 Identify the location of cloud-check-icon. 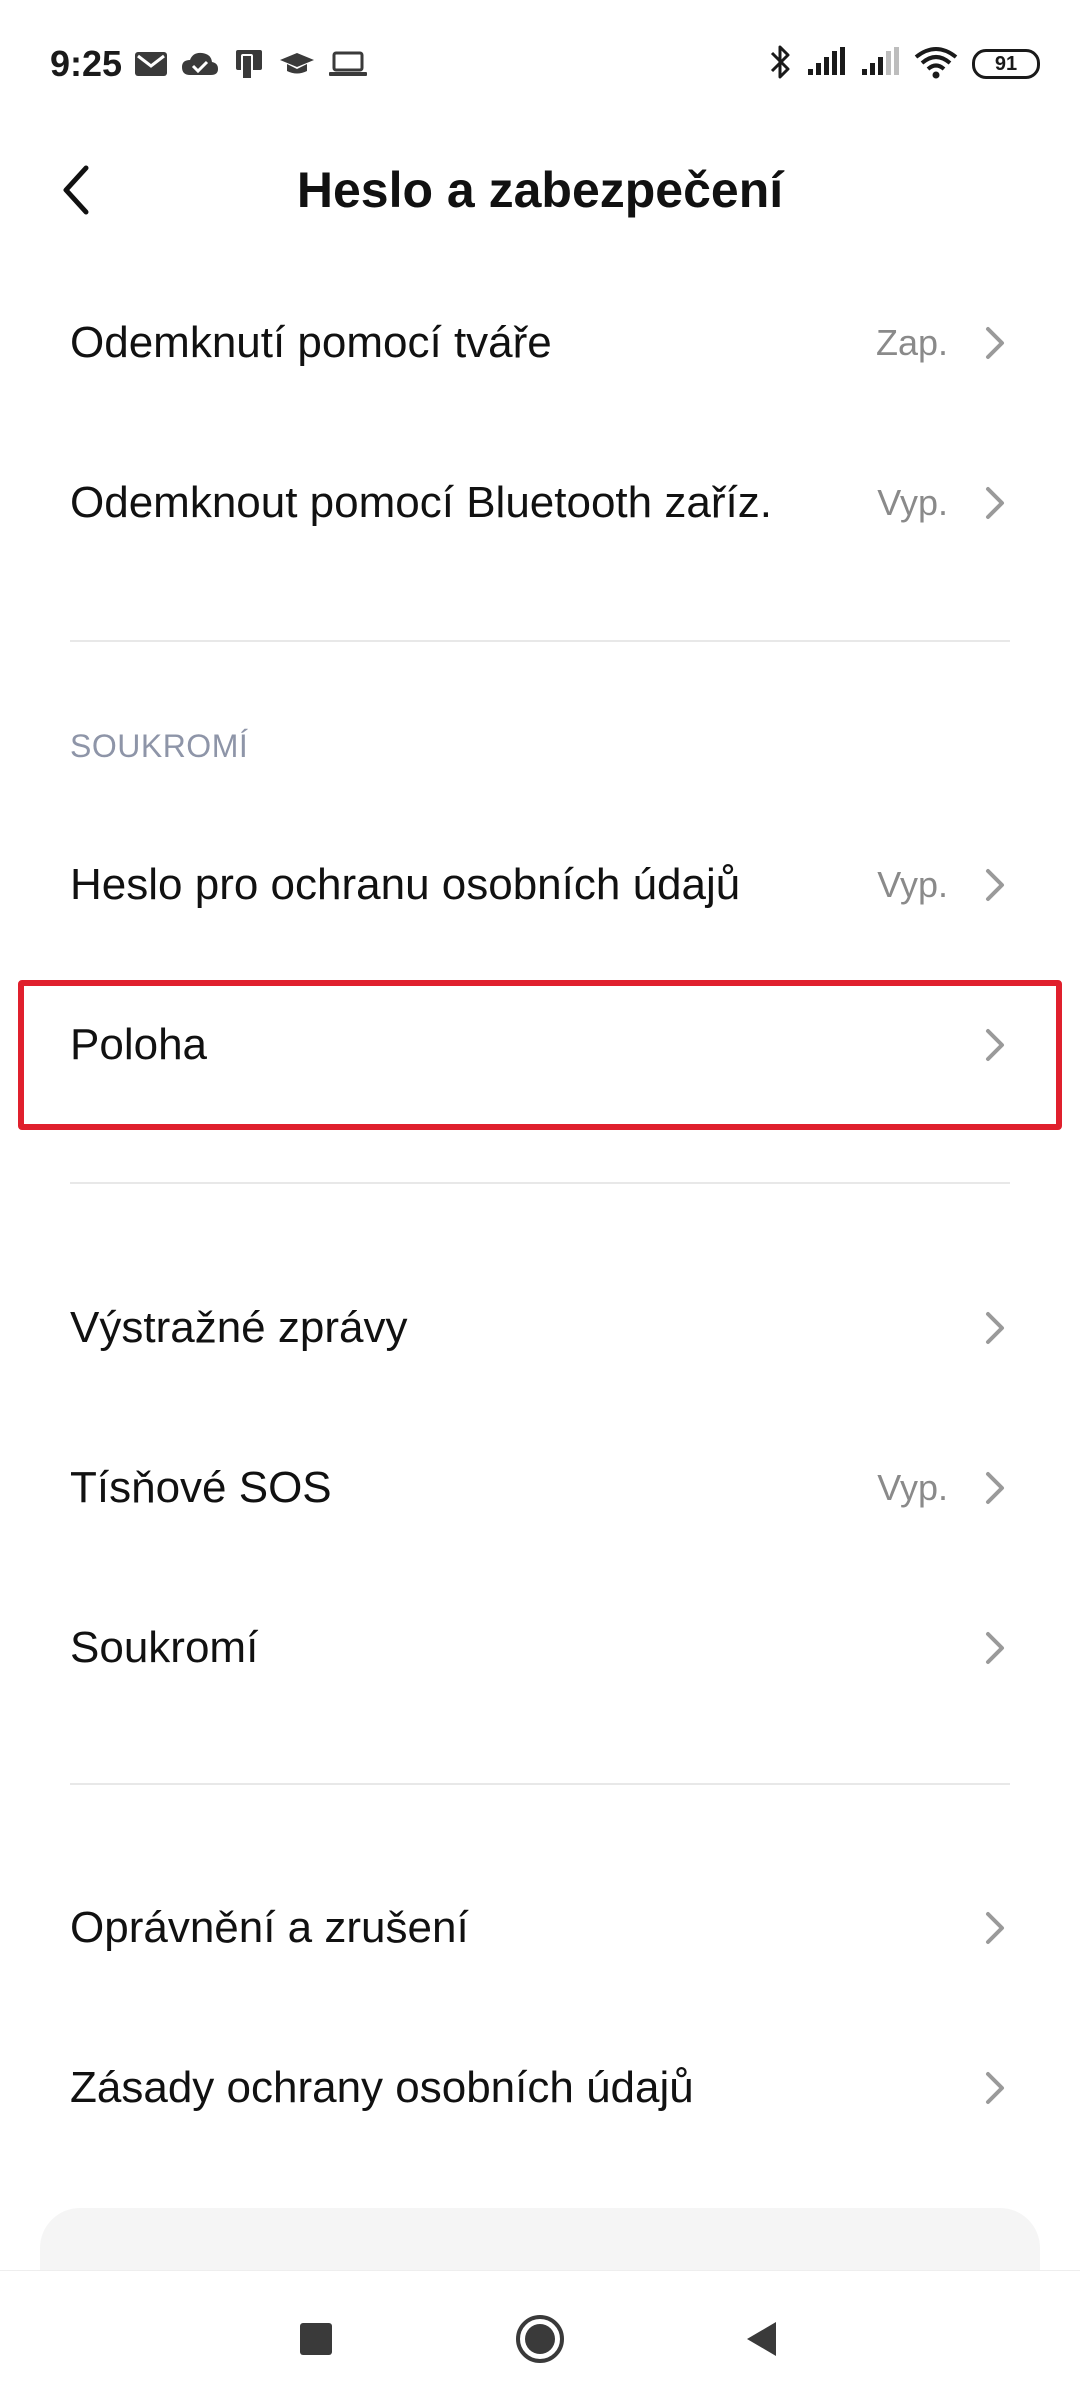
(200, 64).